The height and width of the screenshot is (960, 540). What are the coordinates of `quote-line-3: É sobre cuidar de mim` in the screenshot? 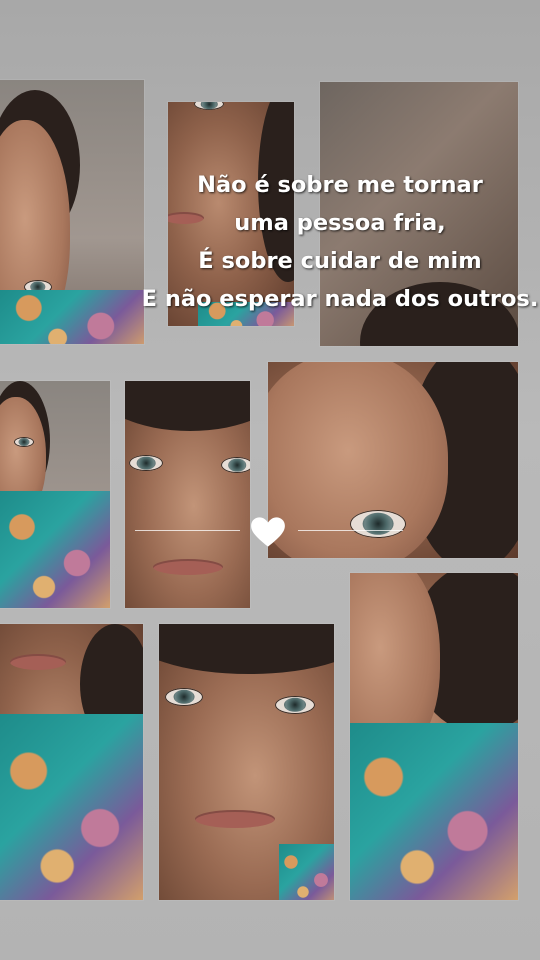 It's located at (340, 261).